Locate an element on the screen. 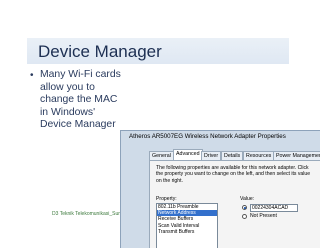 This screenshot has width=320, height=248. value-radio is located at coordinates (244, 207).